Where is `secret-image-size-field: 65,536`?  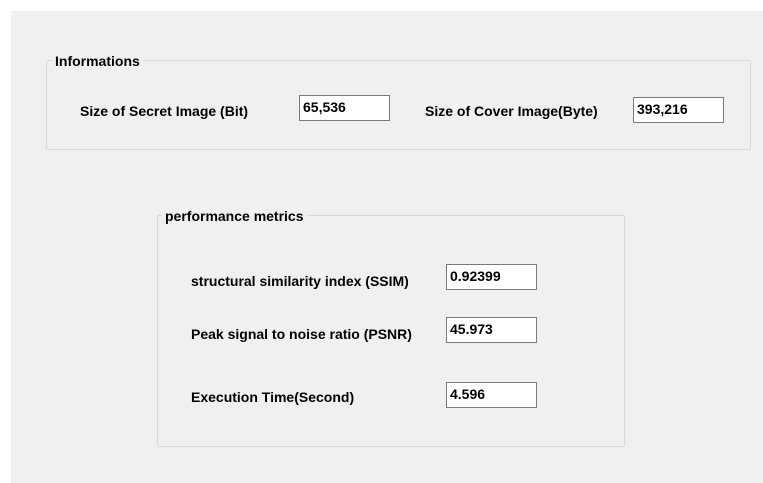
secret-image-size-field: 65,536 is located at coordinates (344, 108).